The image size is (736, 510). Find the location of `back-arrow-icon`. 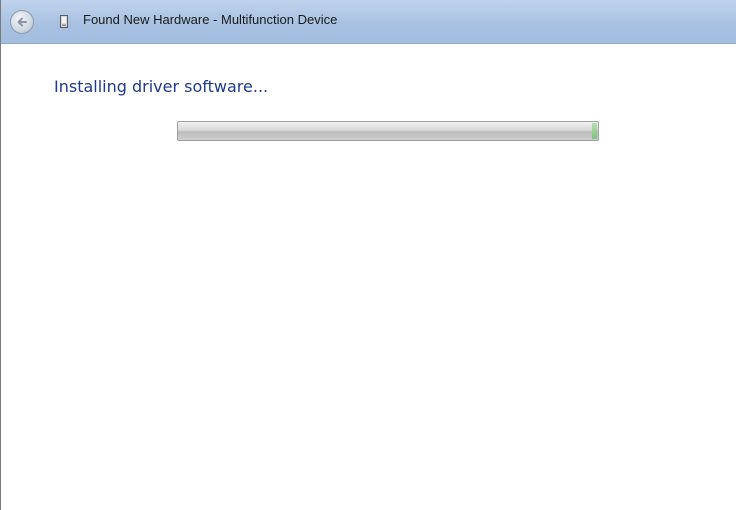

back-arrow-icon is located at coordinates (22, 22).